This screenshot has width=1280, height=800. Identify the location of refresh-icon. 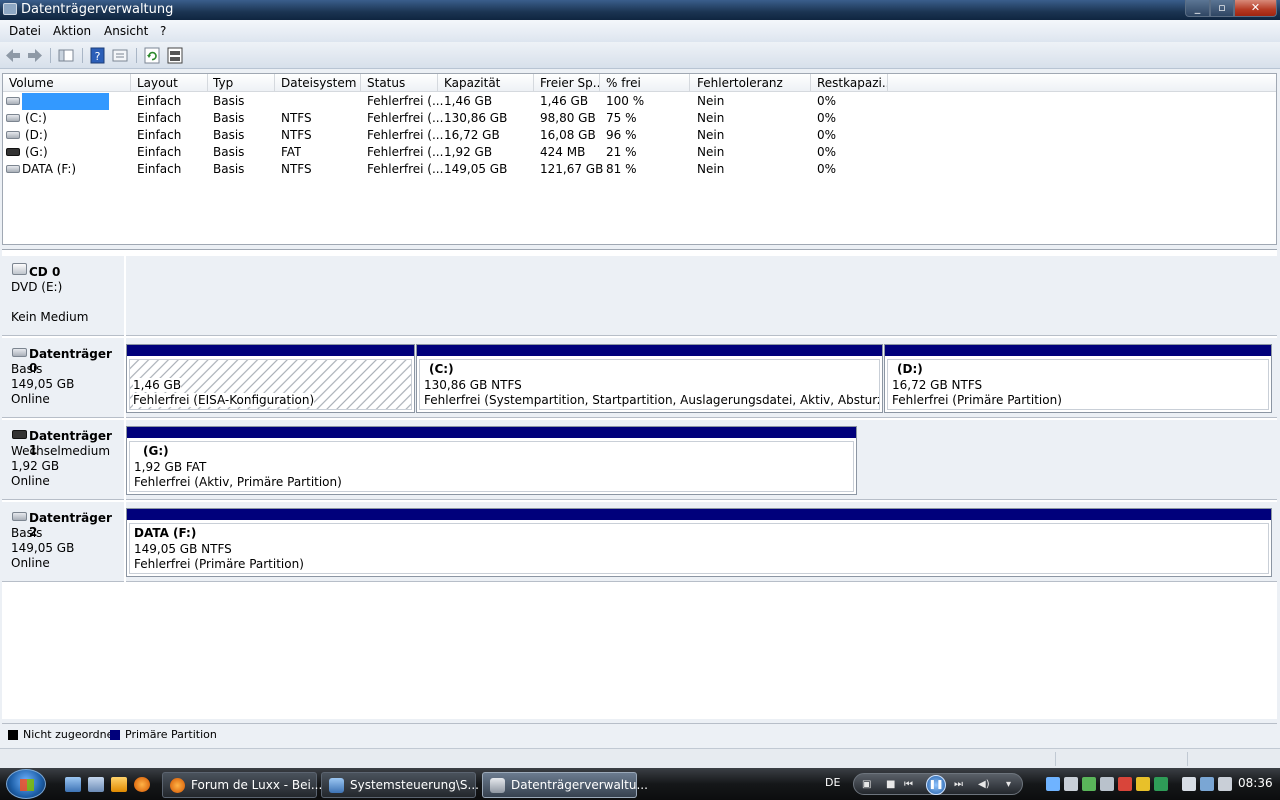
(152, 55).